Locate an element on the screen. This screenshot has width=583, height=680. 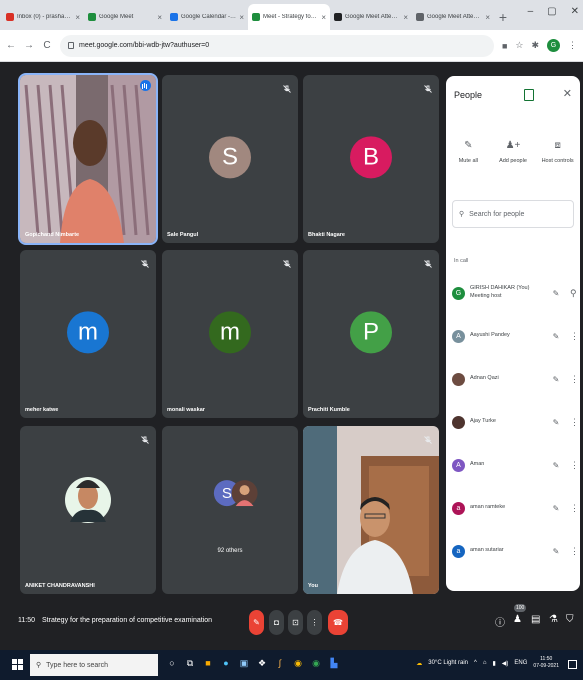
people-action-button: ⧈ Host controls is located at coordinates (558, 152).